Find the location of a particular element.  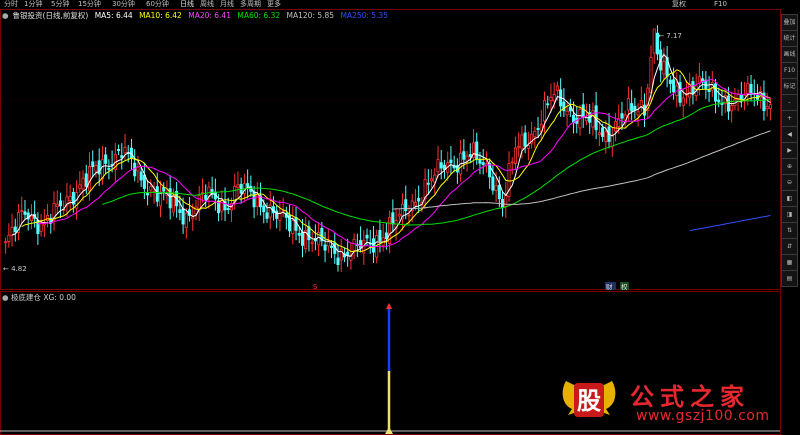

right-panel-button-12: ◨ is located at coordinates (789, 214).